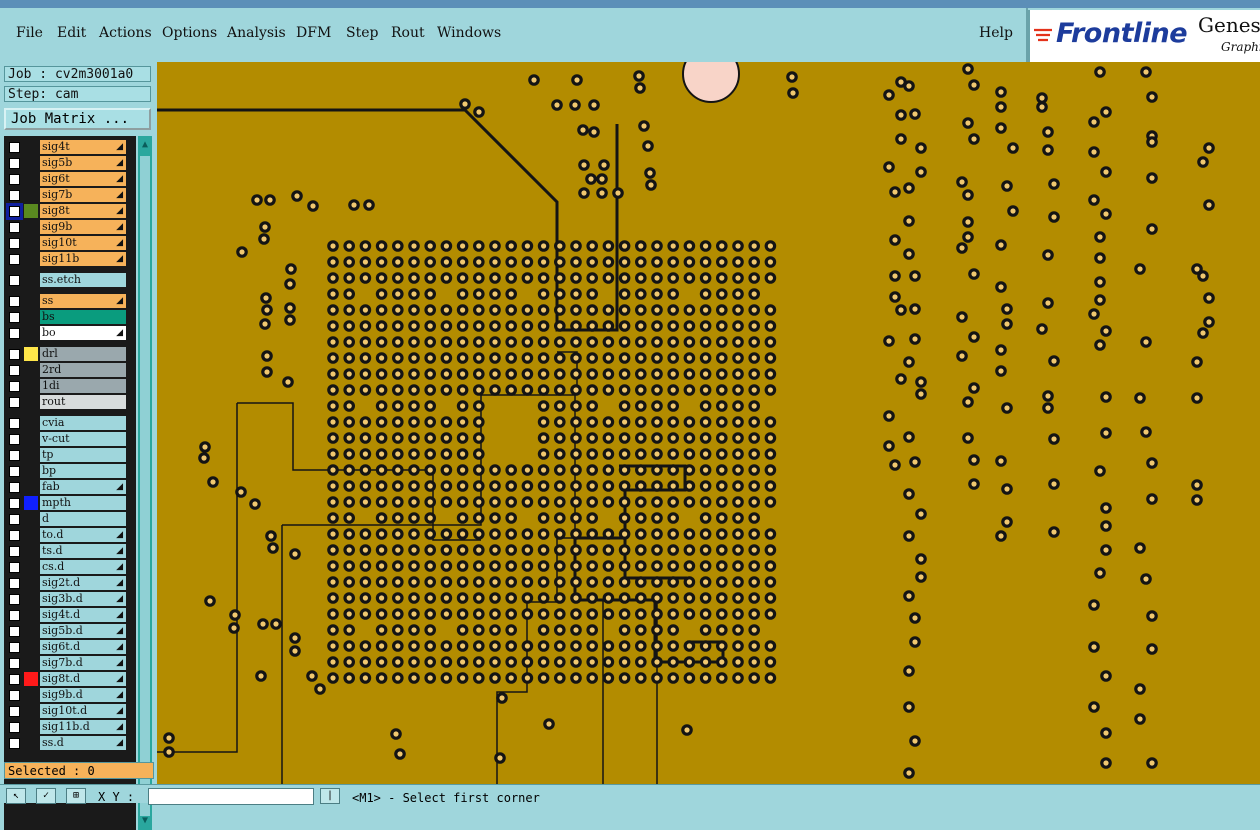 The width and height of the screenshot is (1260, 830). What do you see at coordinates (70, 487) in the screenshot?
I see `layer-row-fab: fab ◢` at bounding box center [70, 487].